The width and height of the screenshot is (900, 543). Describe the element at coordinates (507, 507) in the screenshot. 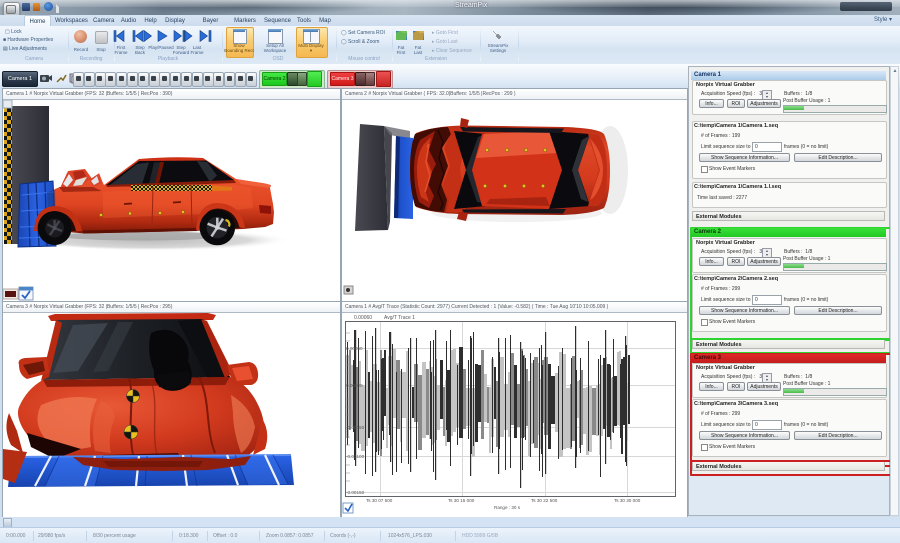

I see `svg-text: Range : 30 s` at that location.